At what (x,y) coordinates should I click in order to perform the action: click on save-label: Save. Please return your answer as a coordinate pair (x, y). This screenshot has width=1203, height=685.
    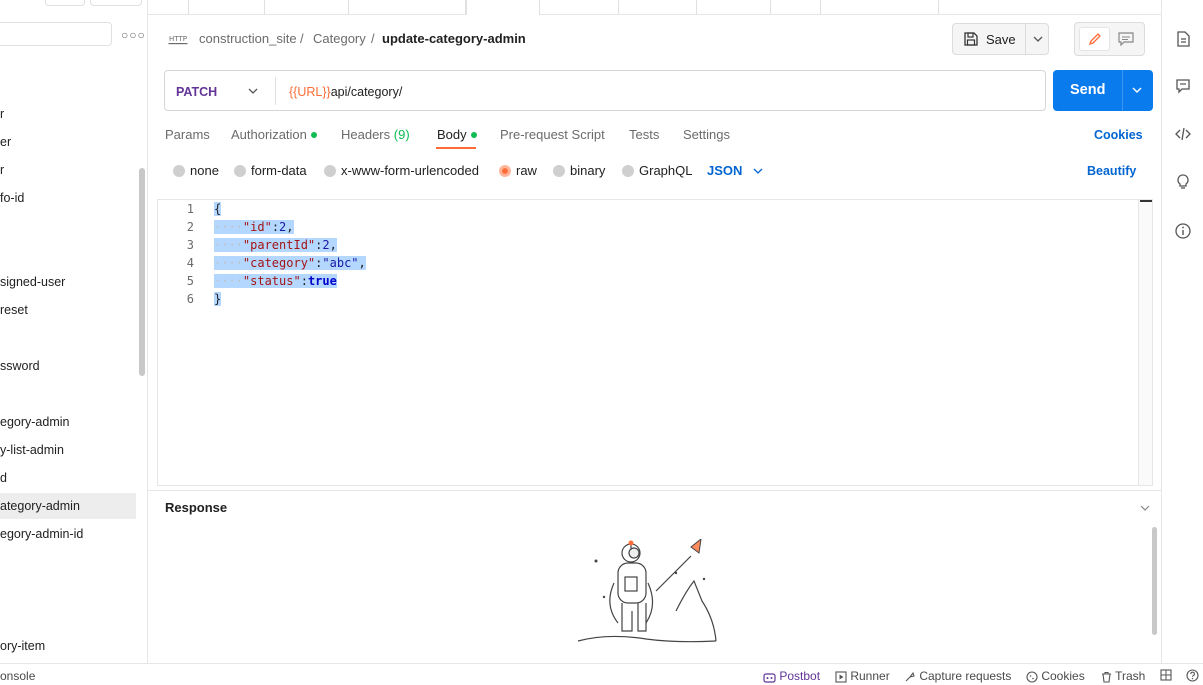
    Looking at the image, I should click on (1001, 39).